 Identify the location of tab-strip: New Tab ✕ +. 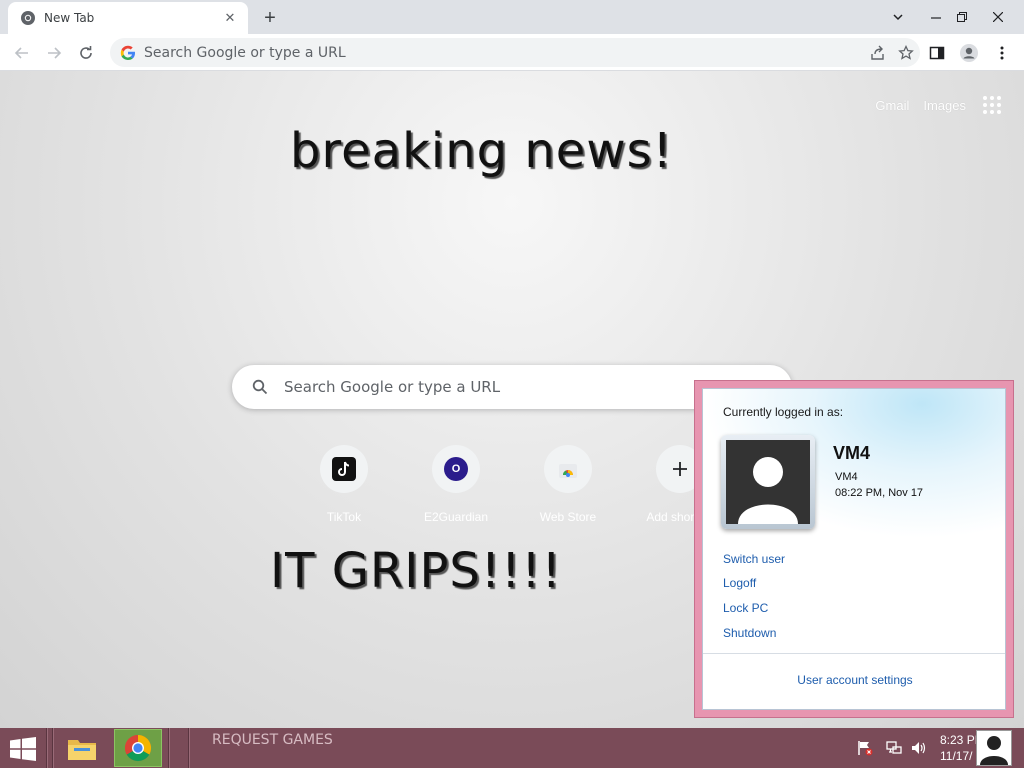
(512, 17).